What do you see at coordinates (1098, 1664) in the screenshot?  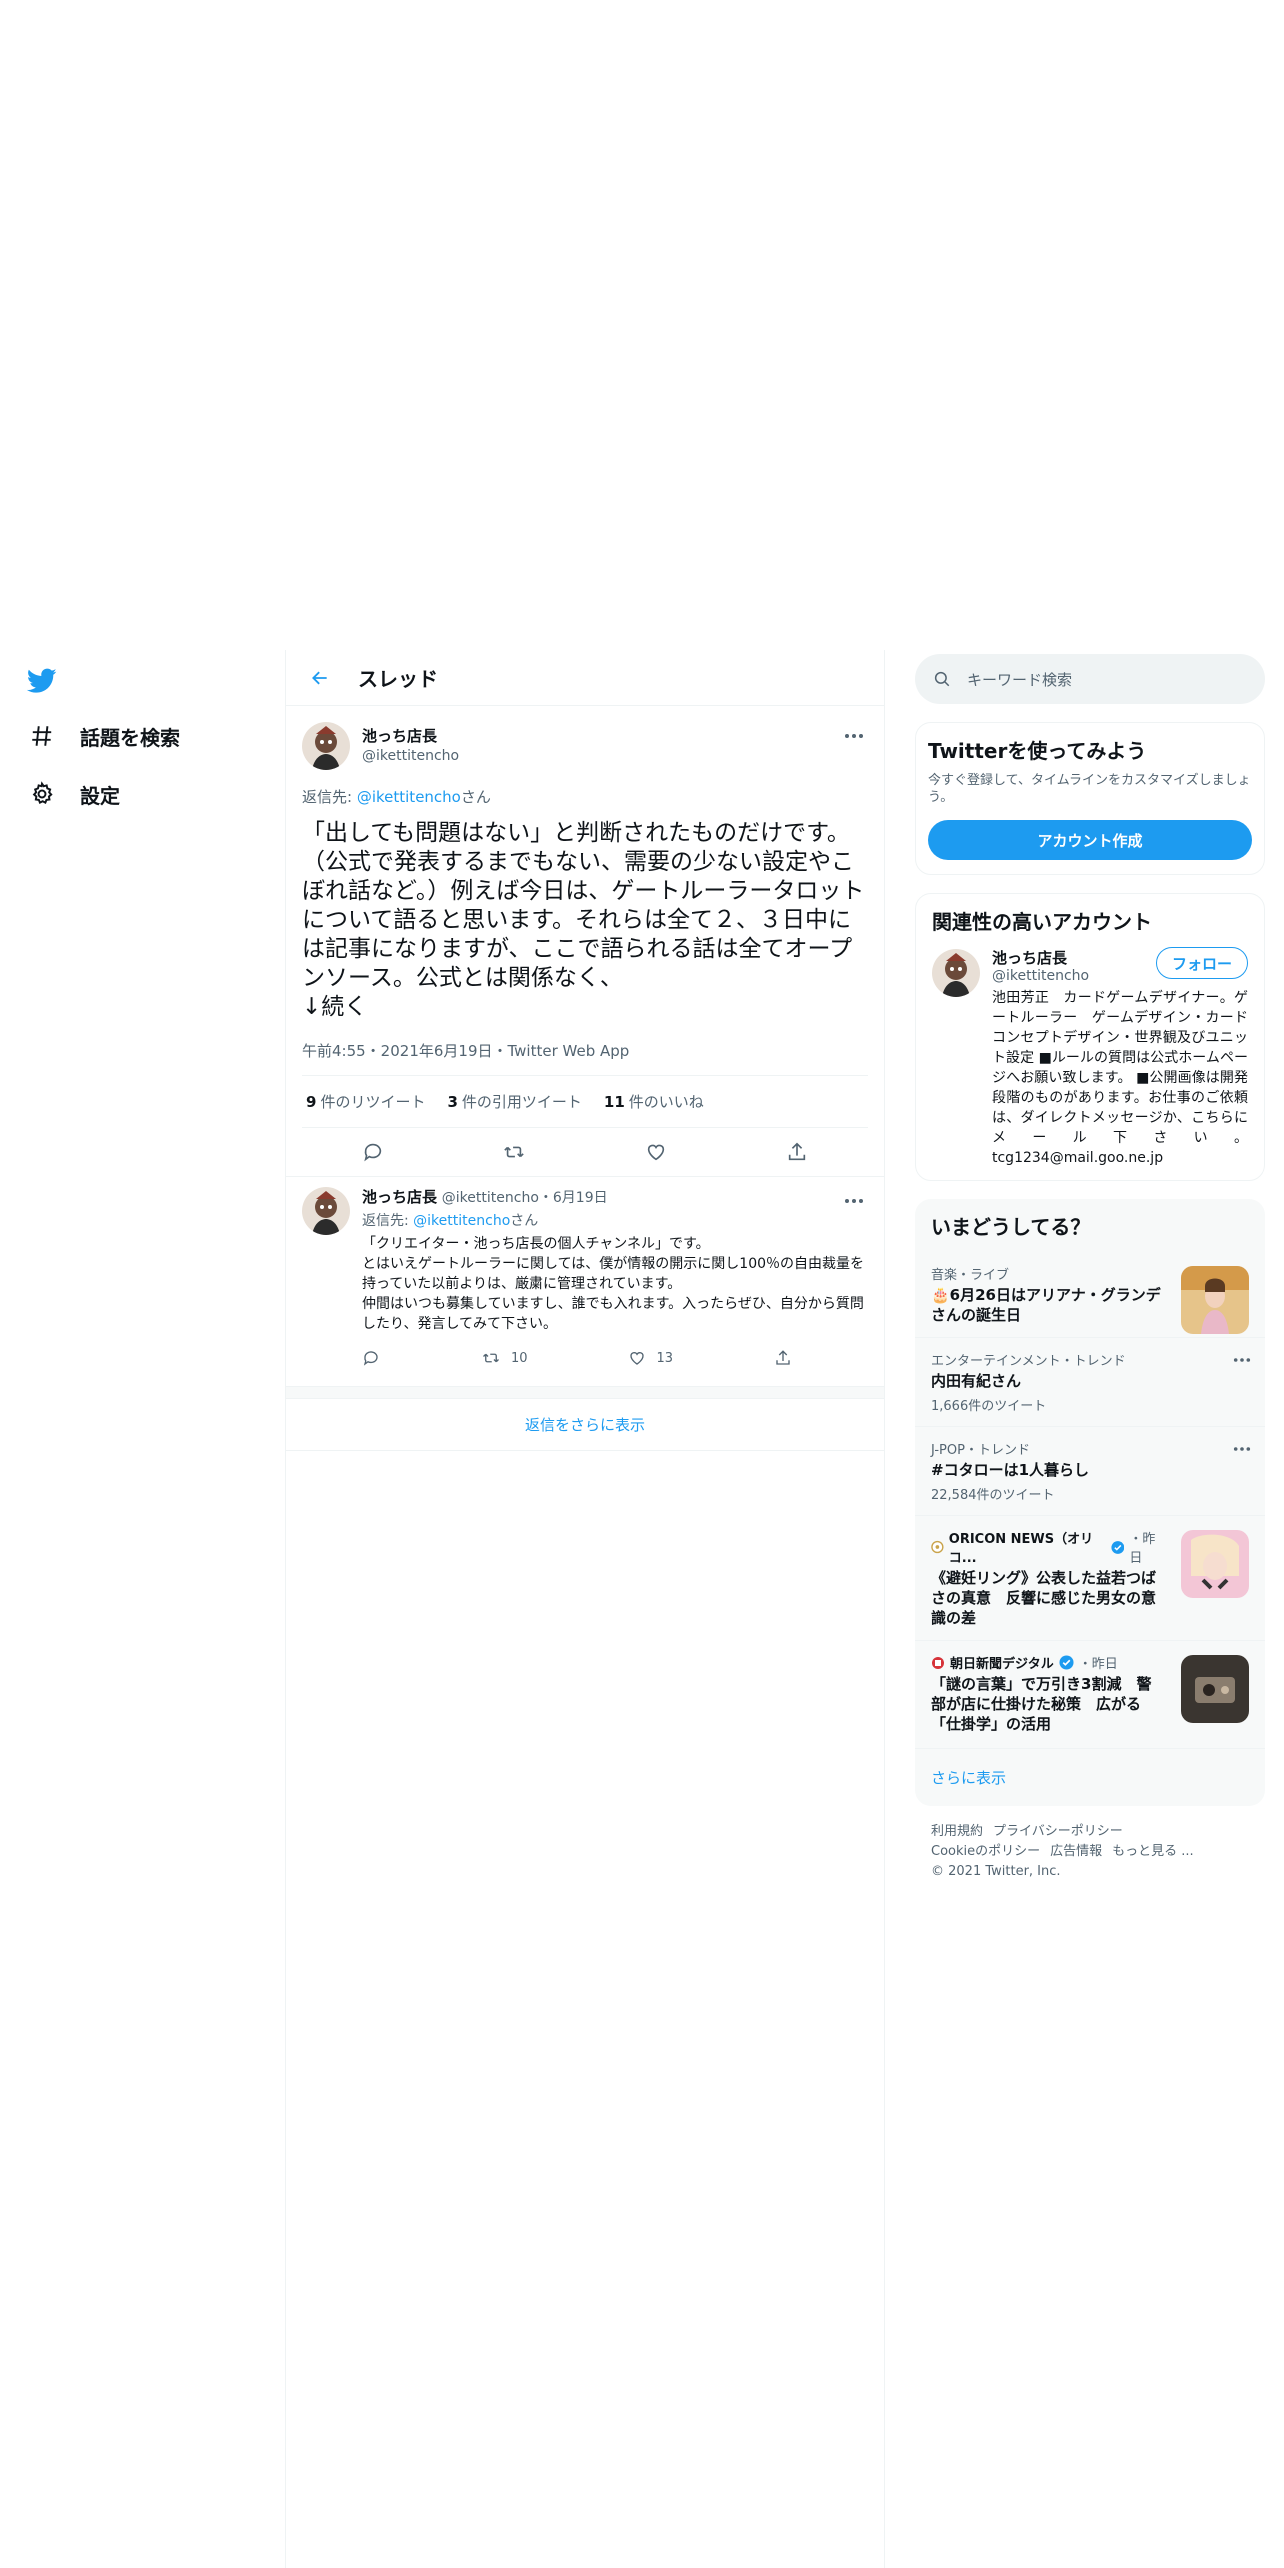 I see `news-time: ・昨日` at bounding box center [1098, 1664].